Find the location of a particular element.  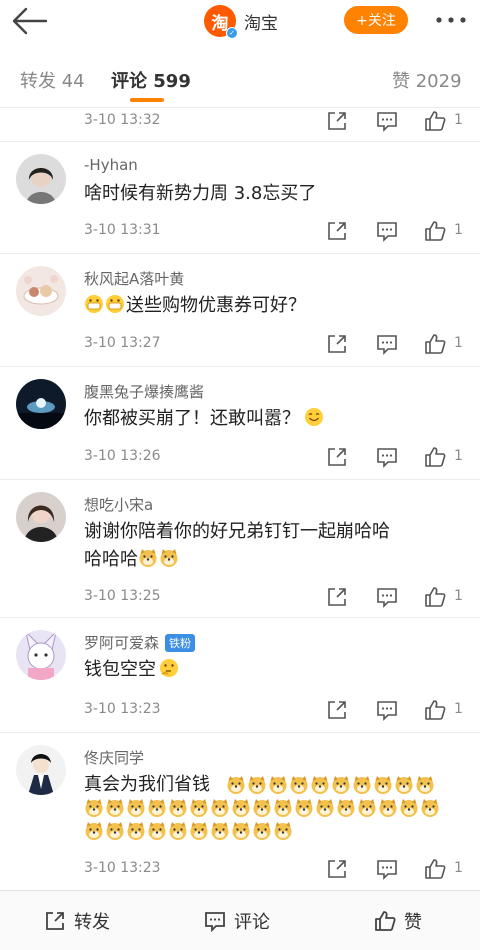

tab-bar: 转发 44 评论 599 赞 2029 is located at coordinates (240, 76).